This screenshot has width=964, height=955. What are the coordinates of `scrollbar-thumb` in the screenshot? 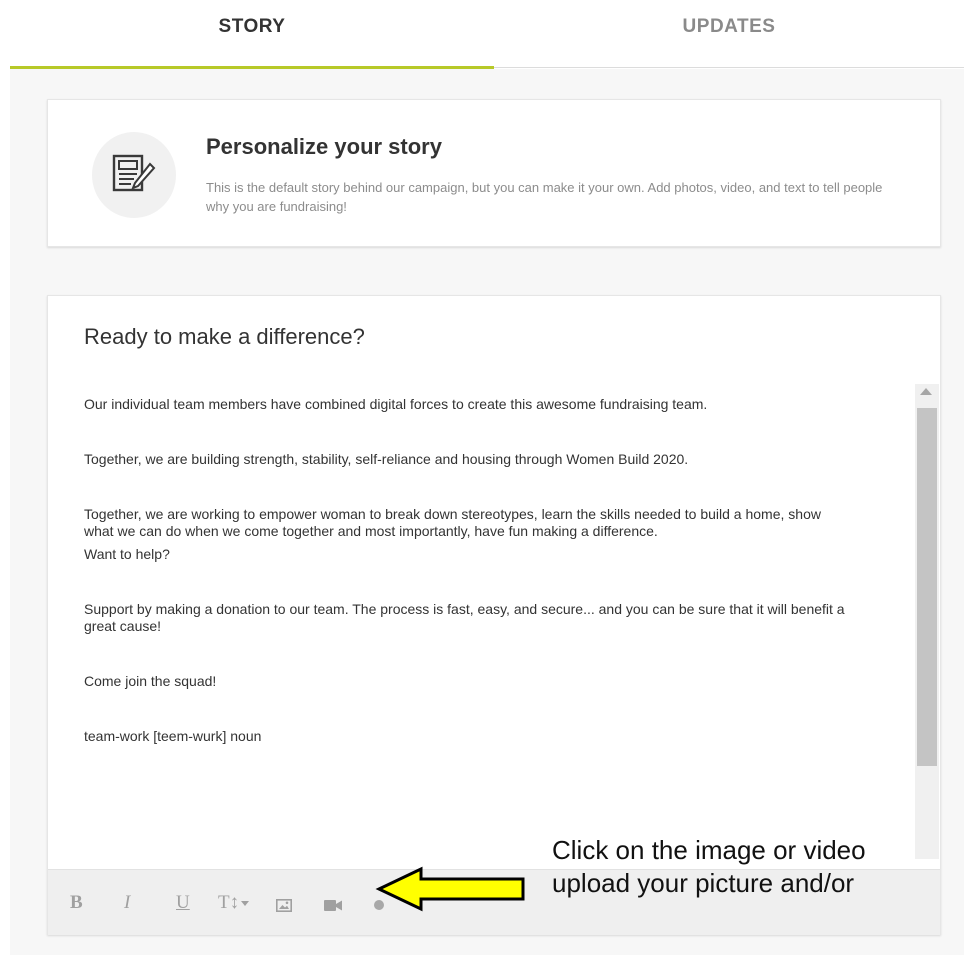 It's located at (927, 587).